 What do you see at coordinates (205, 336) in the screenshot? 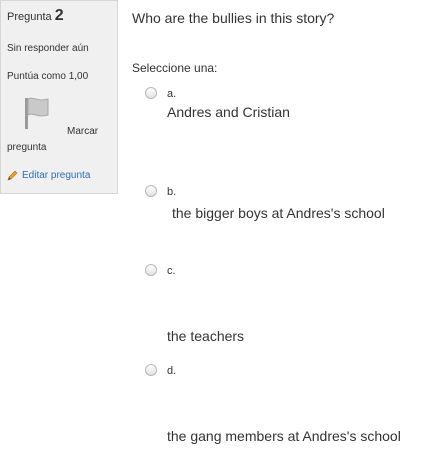
I see `option-text-c: the teachers` at bounding box center [205, 336].